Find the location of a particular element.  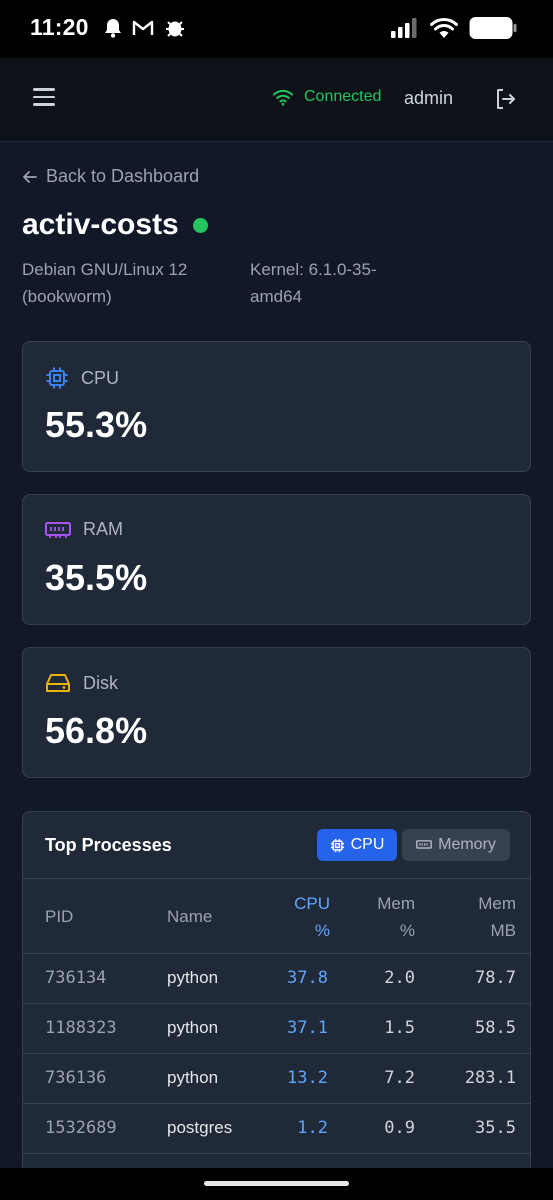

logout-icon is located at coordinates (506, 99).